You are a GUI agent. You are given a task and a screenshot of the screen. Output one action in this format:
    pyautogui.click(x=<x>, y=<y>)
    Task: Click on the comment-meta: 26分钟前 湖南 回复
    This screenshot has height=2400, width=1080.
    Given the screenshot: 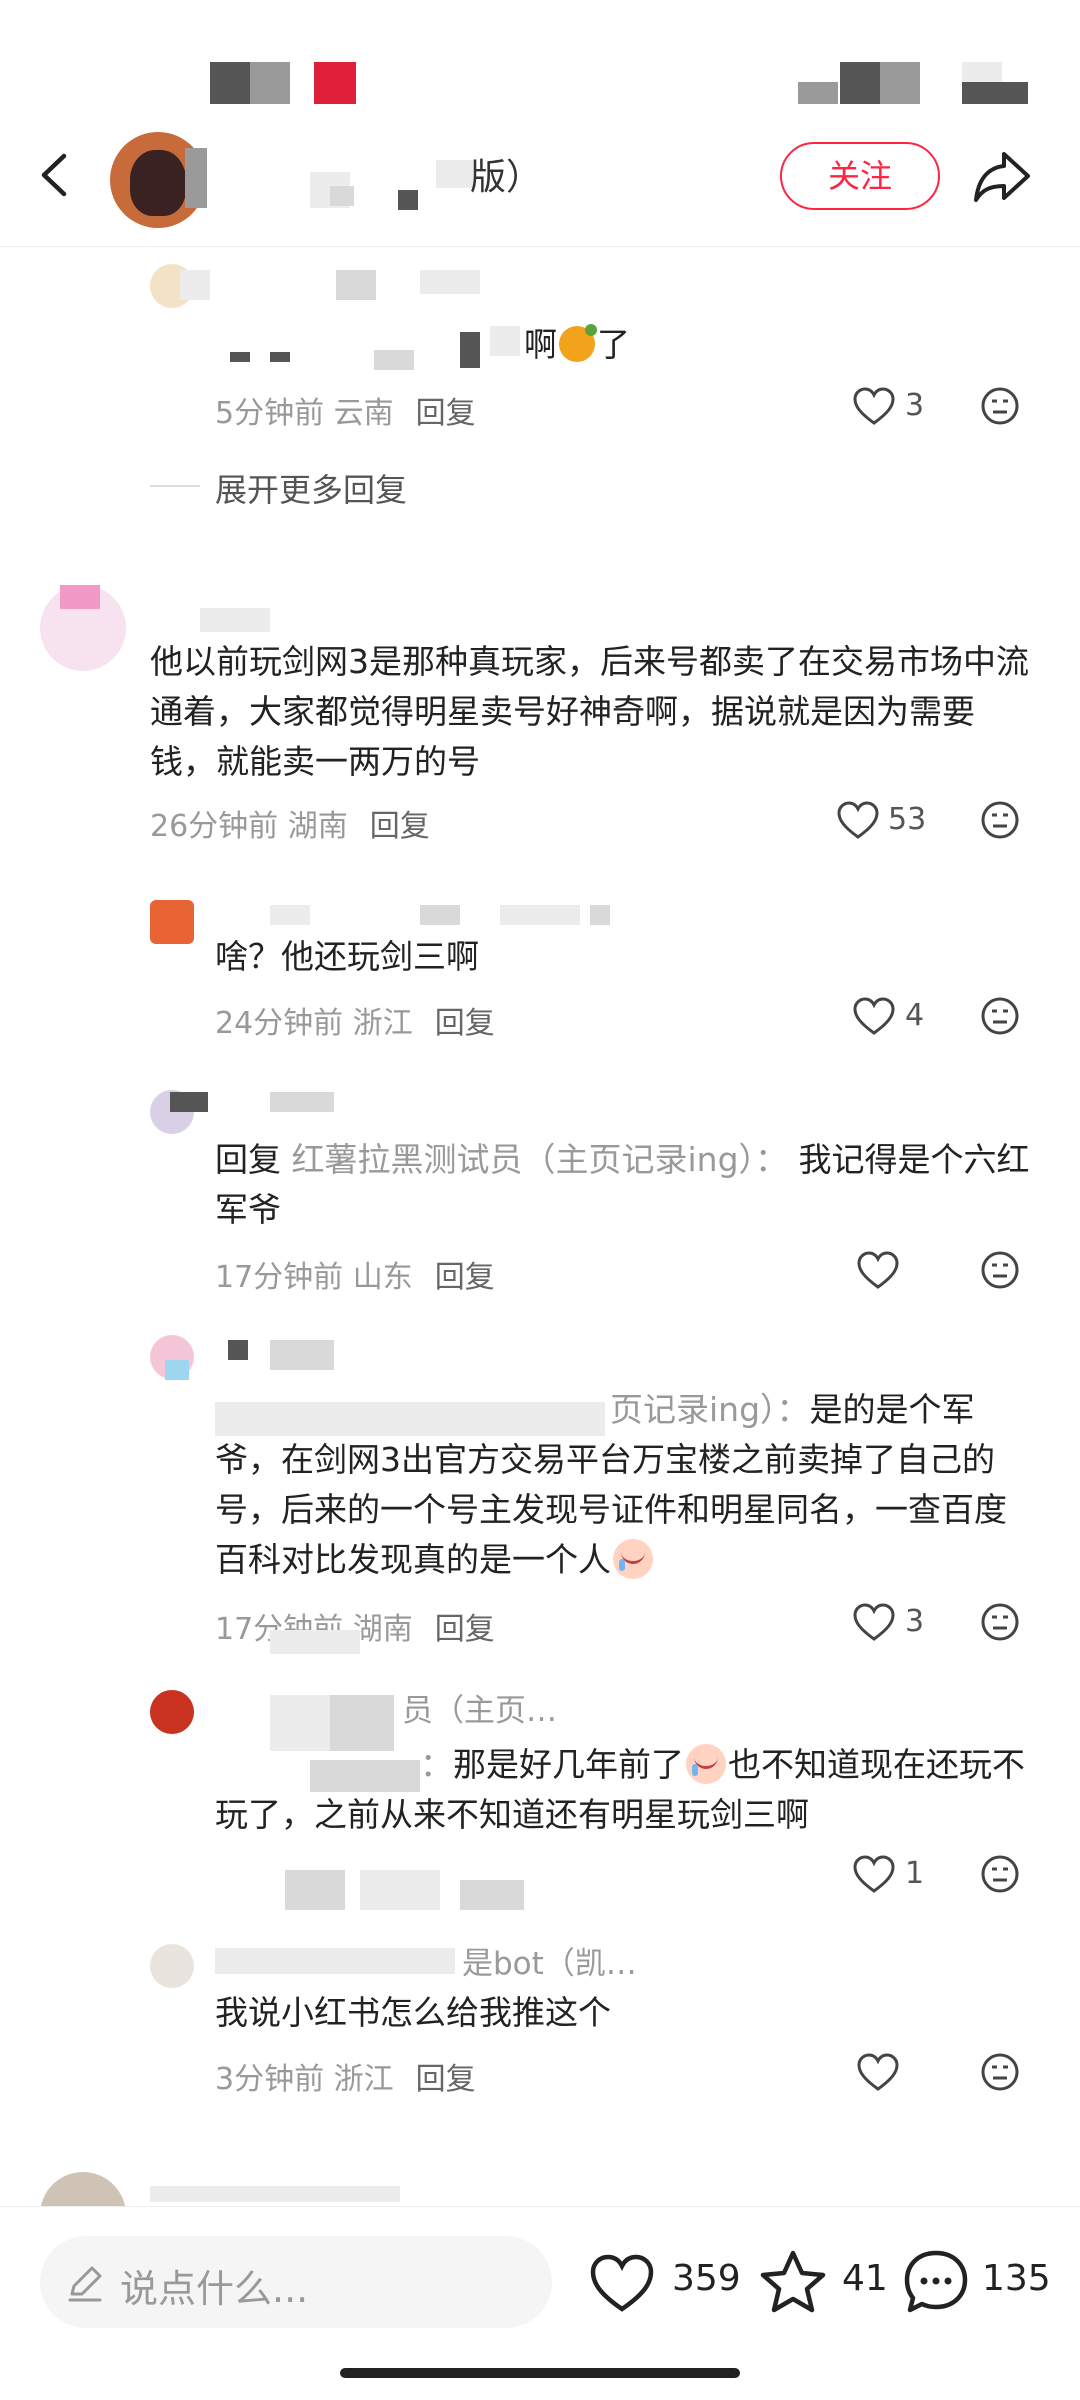 What is the action you would take?
    pyautogui.click(x=290, y=826)
    